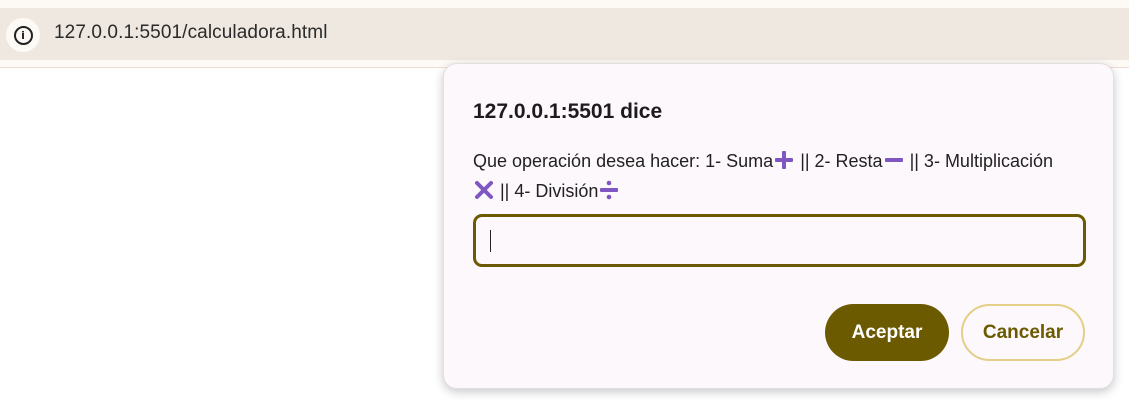  What do you see at coordinates (231, 32) in the screenshot?
I see `url-path: :5501/calculadora.html` at bounding box center [231, 32].